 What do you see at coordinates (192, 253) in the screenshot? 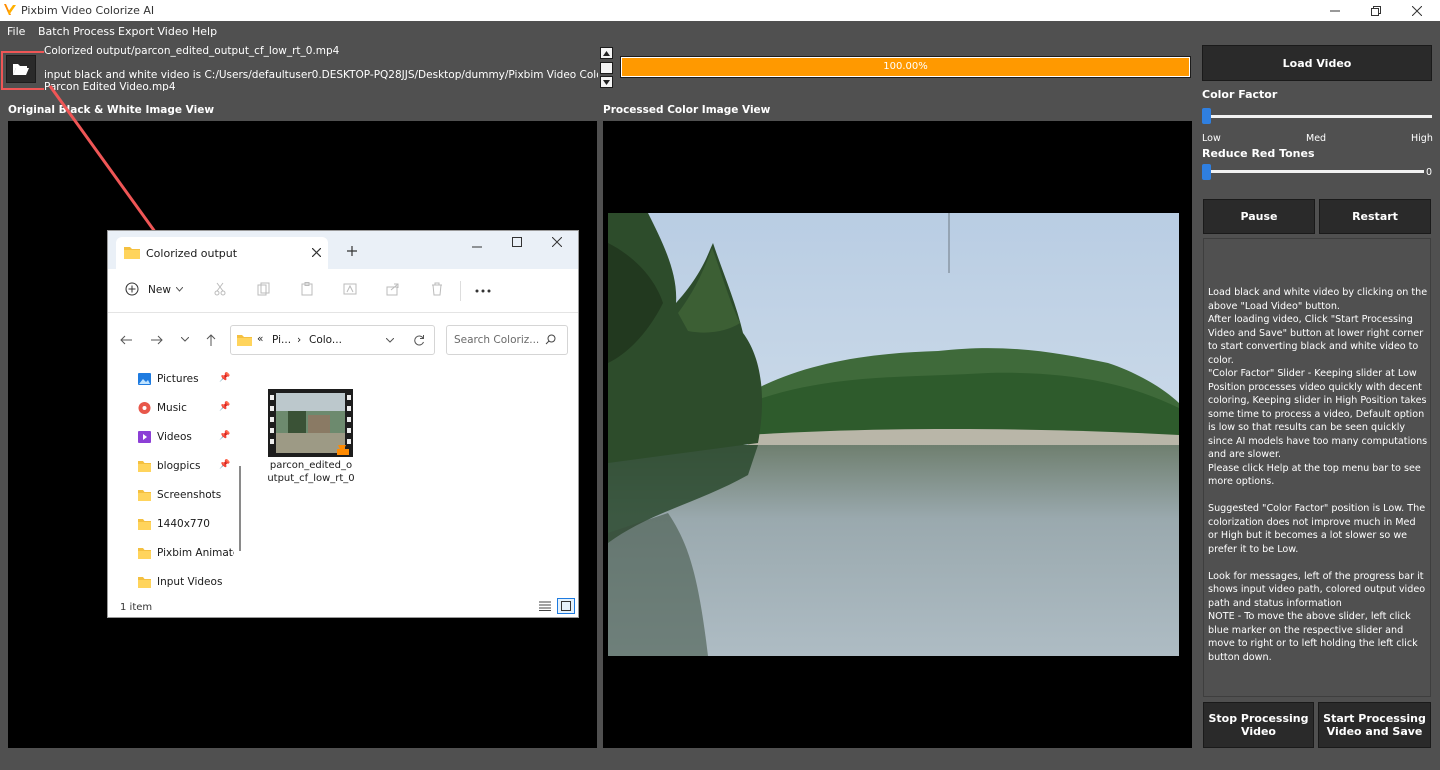
I see `explorer-tab-title: Colorized output` at bounding box center [192, 253].